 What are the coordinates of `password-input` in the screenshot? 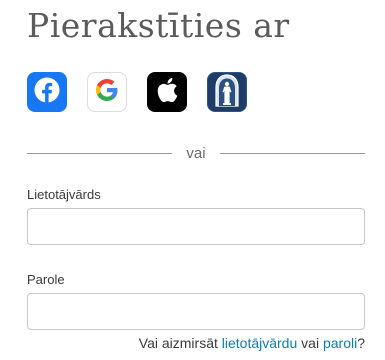 It's located at (196, 311).